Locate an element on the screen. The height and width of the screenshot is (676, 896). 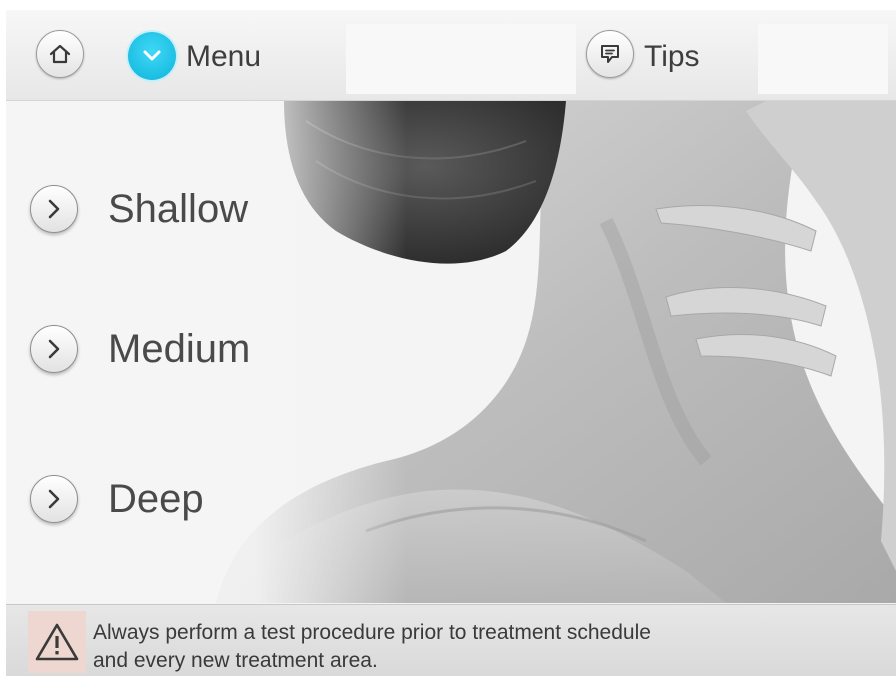
tips-button is located at coordinates (610, 54).